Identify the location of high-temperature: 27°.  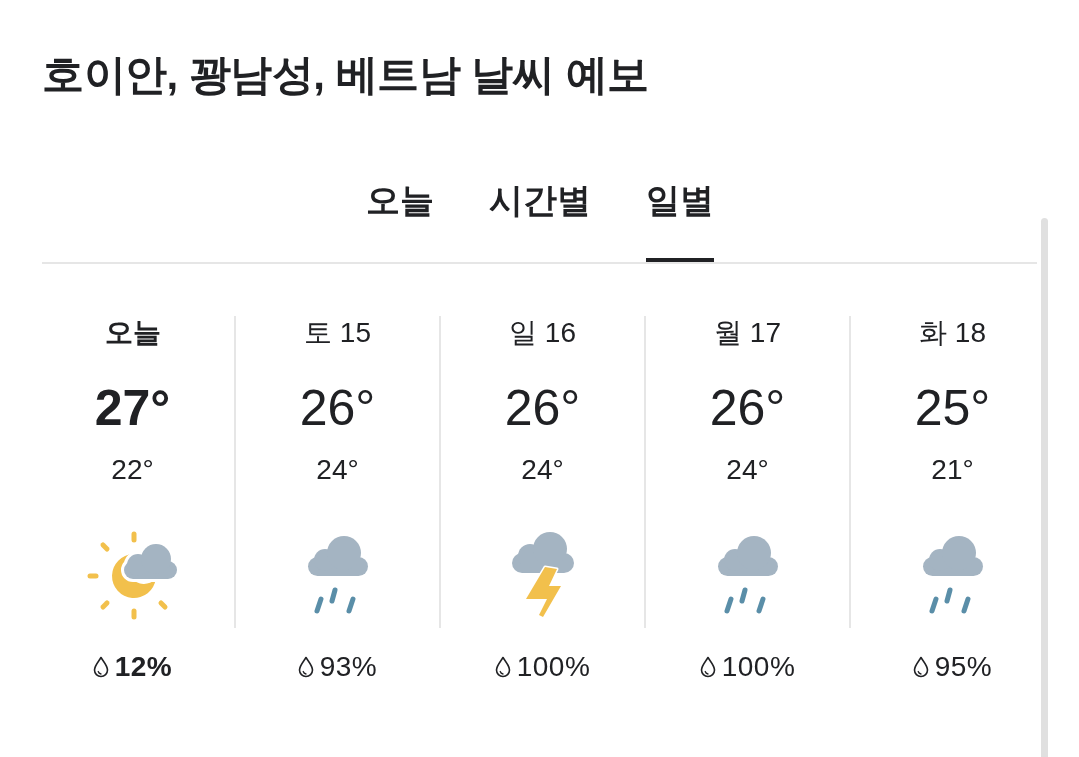
(132, 408).